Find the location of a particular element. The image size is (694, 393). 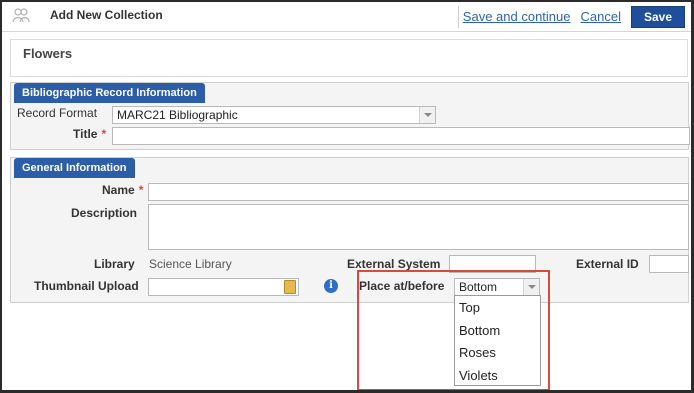

record-format-label: Record Format is located at coordinates (57, 113).